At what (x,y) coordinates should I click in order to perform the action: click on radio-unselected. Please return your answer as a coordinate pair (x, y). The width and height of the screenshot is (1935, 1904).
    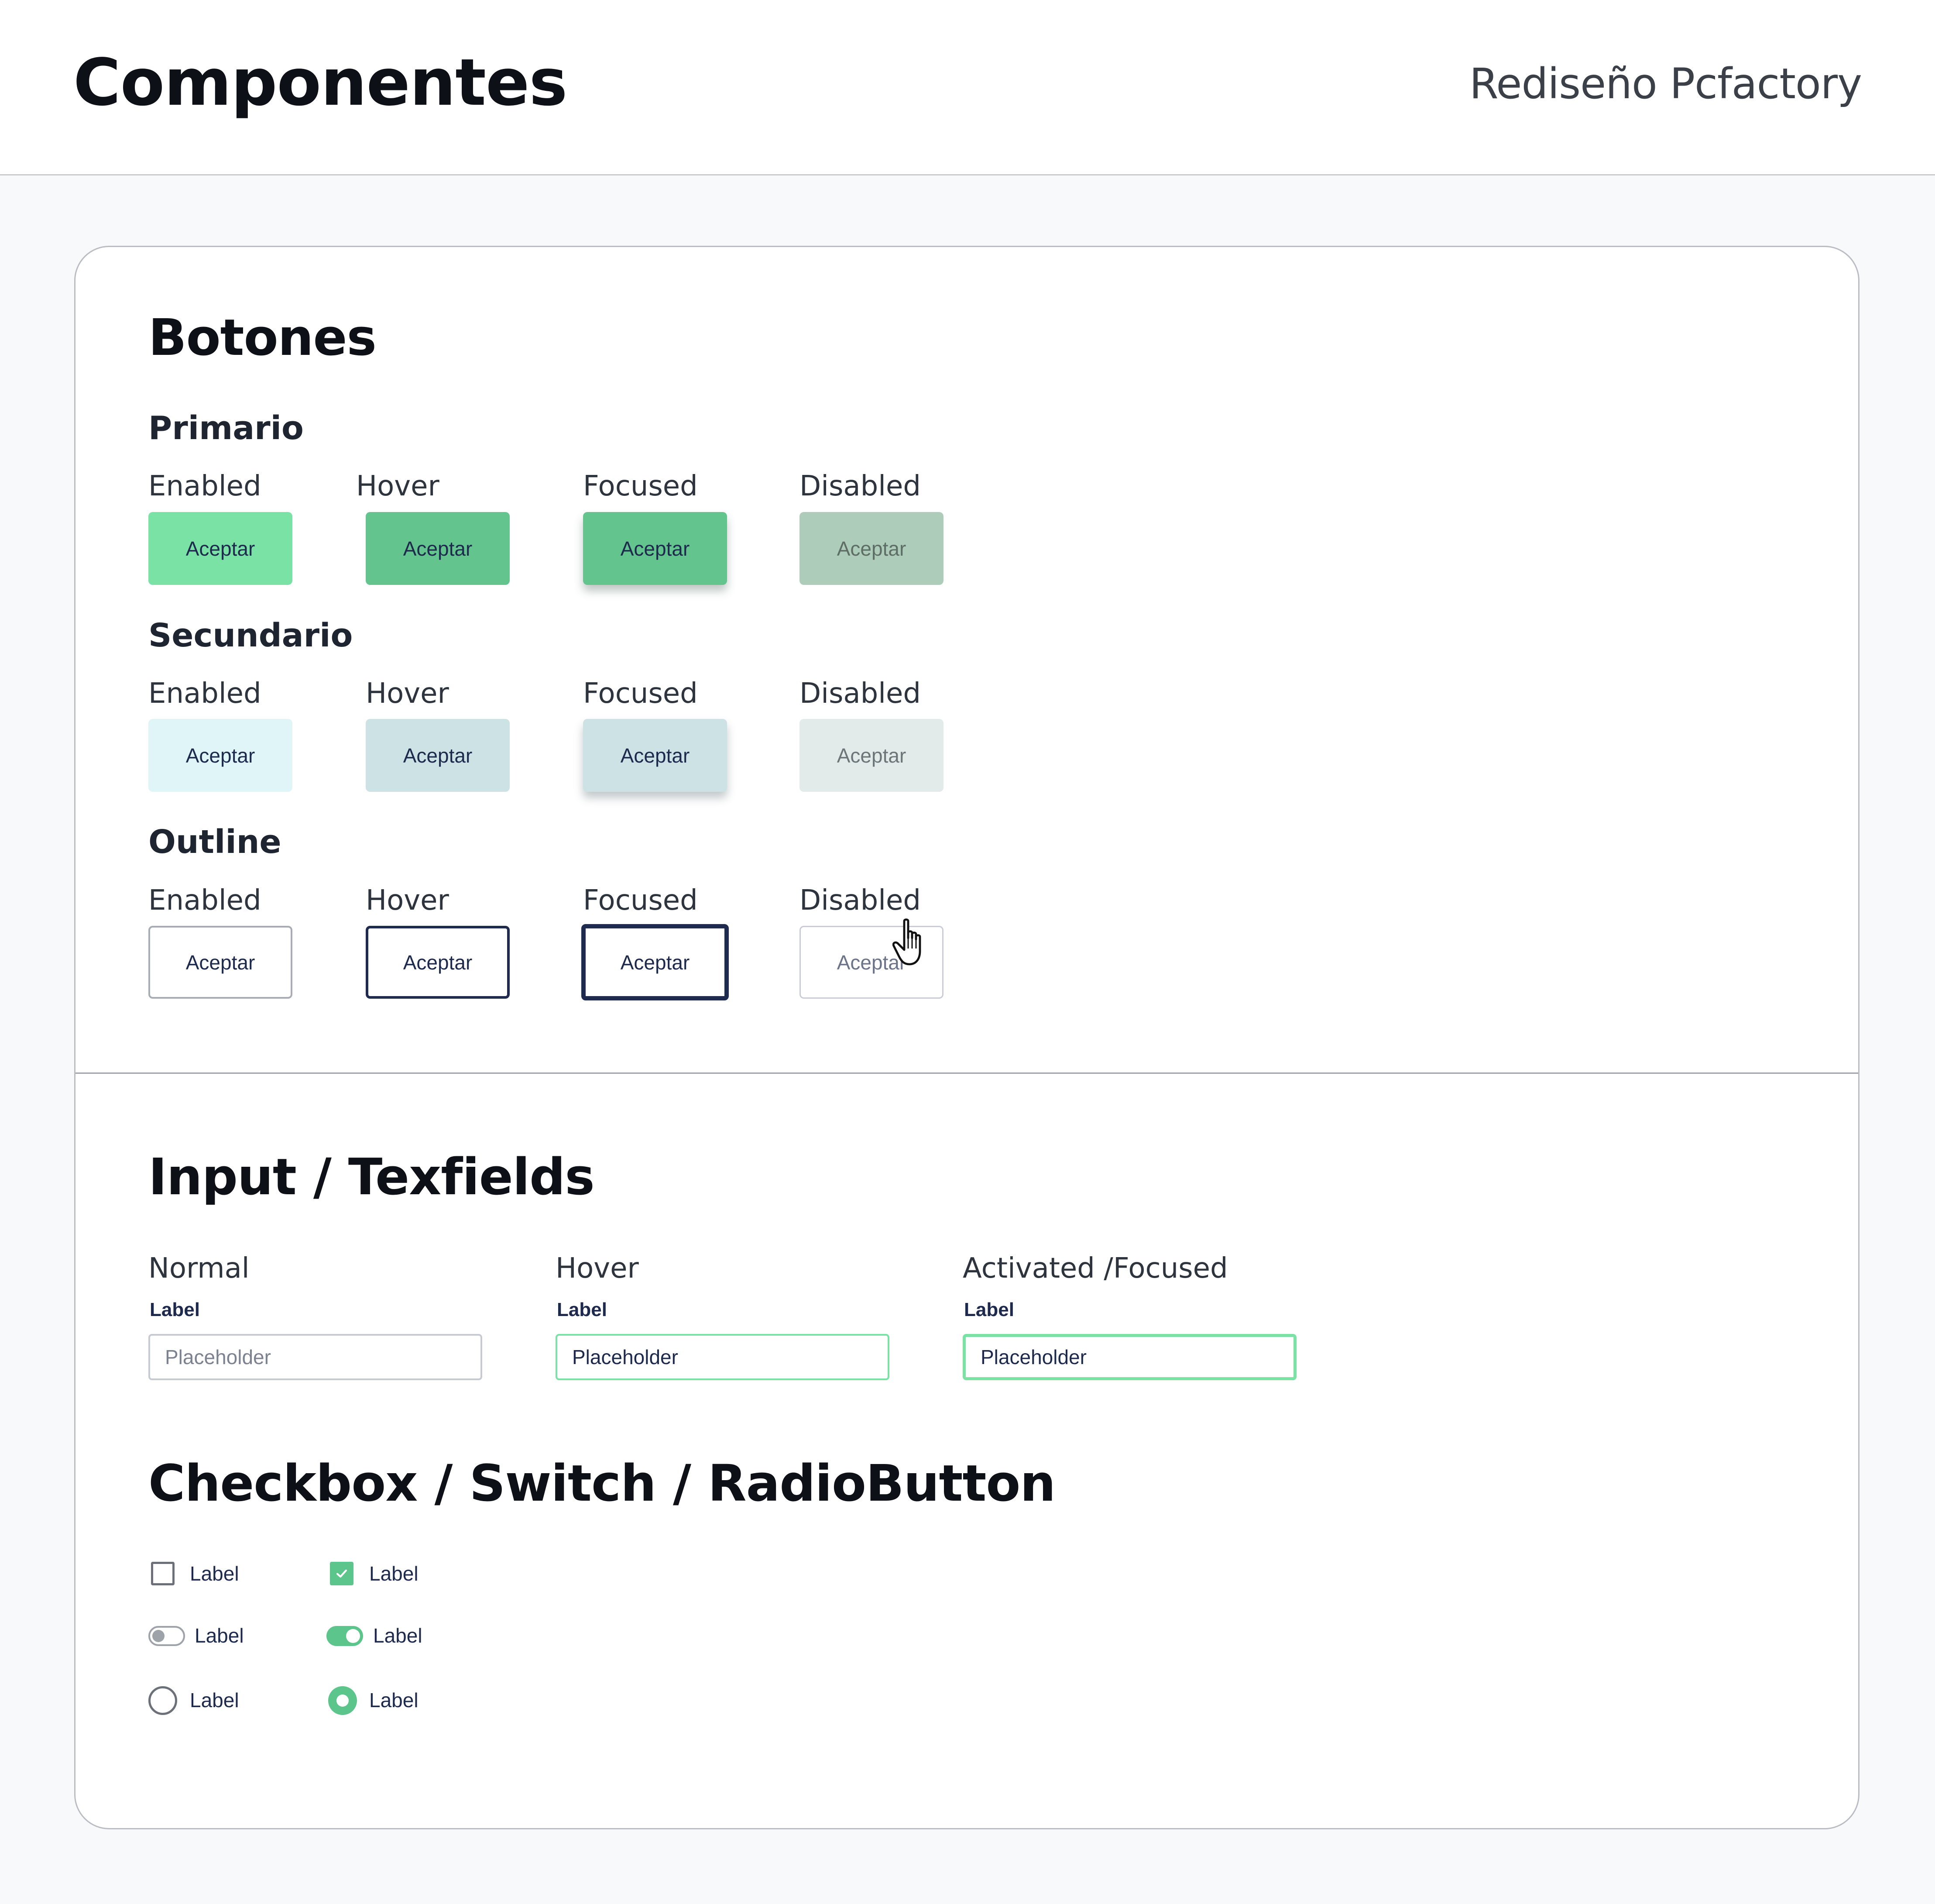
    Looking at the image, I should click on (163, 1700).